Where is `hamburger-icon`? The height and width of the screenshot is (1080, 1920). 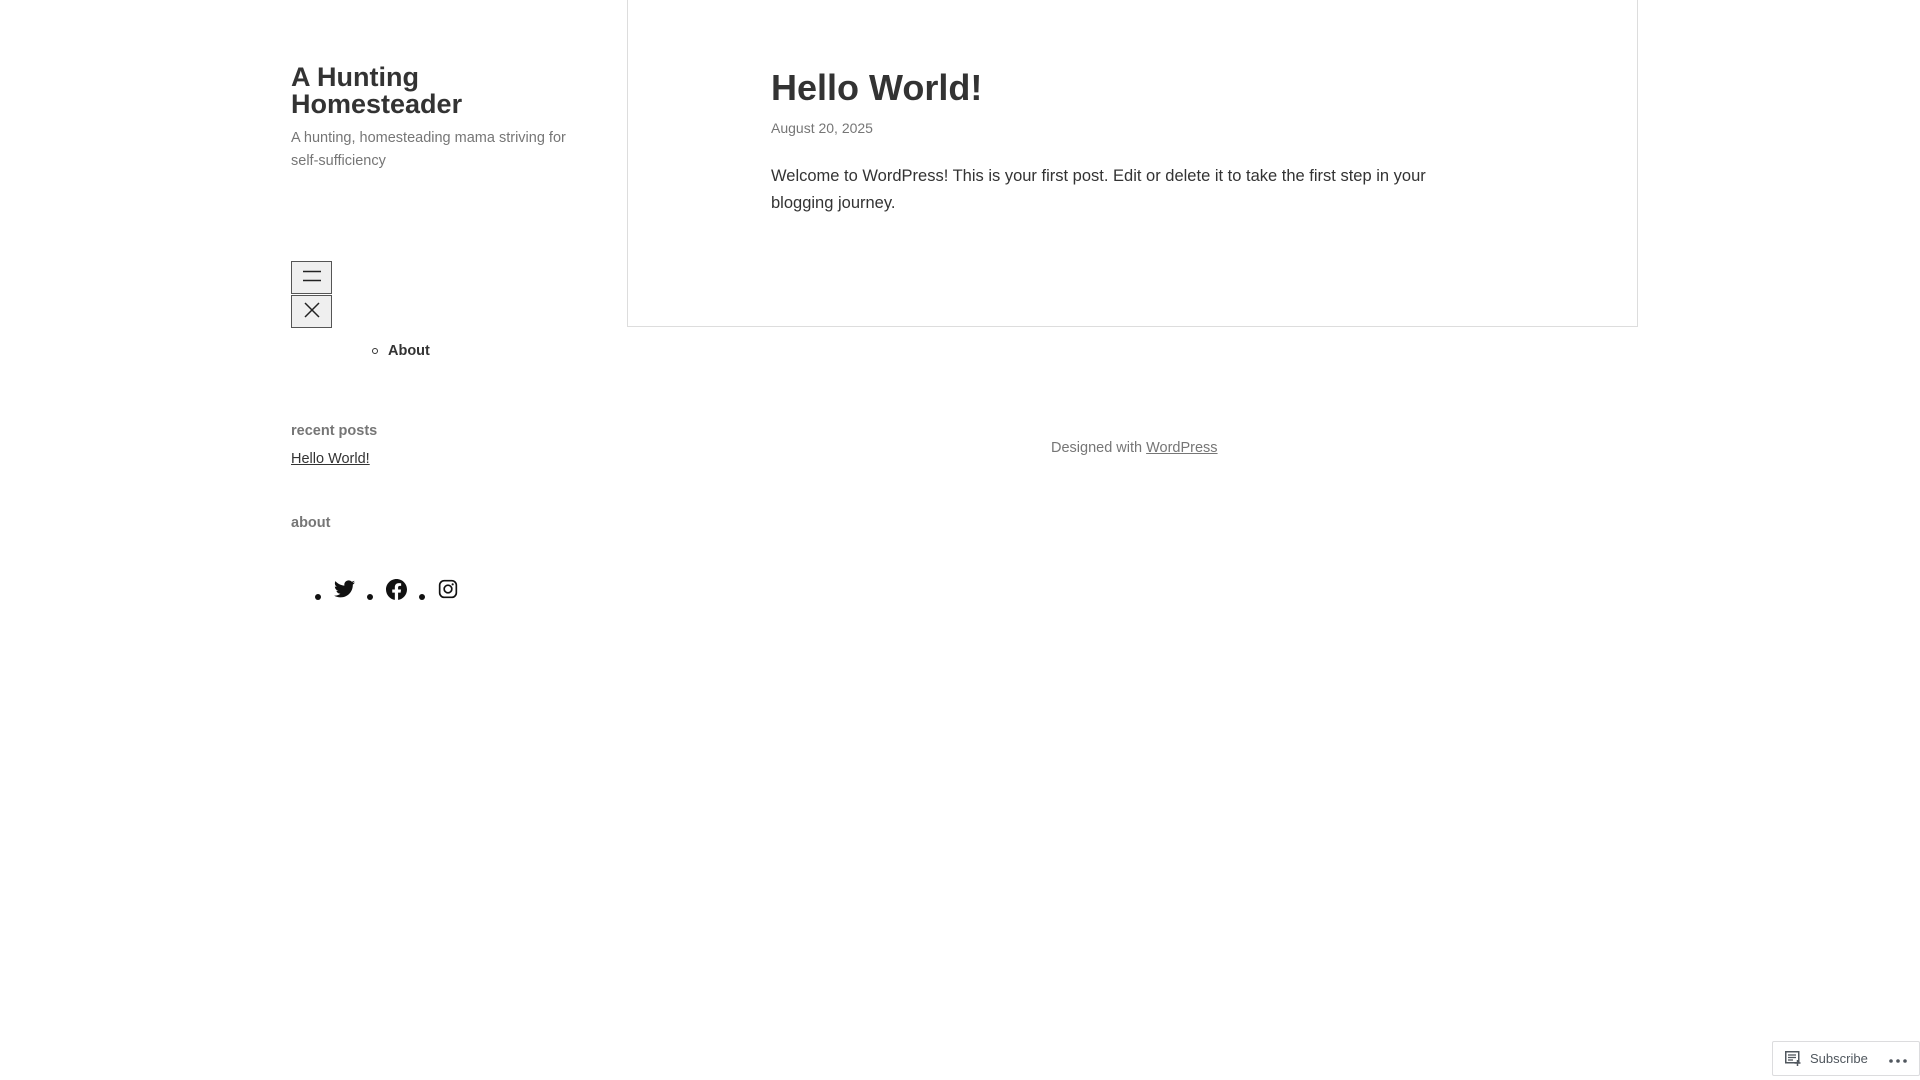 hamburger-icon is located at coordinates (311, 277).